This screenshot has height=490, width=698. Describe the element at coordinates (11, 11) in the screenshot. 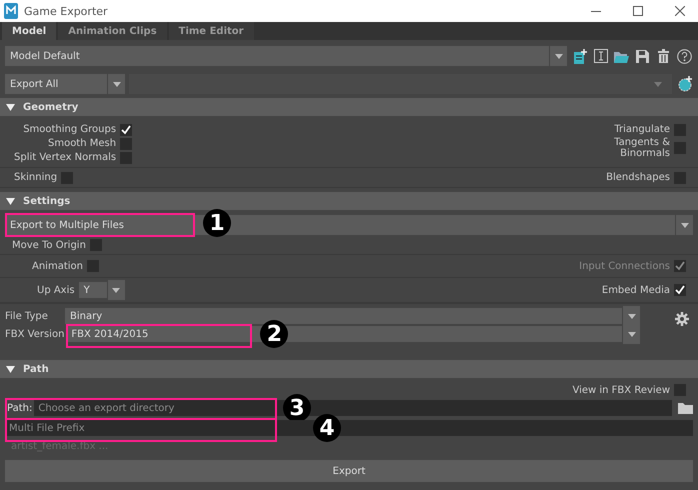

I see `app-logo-icon` at that location.